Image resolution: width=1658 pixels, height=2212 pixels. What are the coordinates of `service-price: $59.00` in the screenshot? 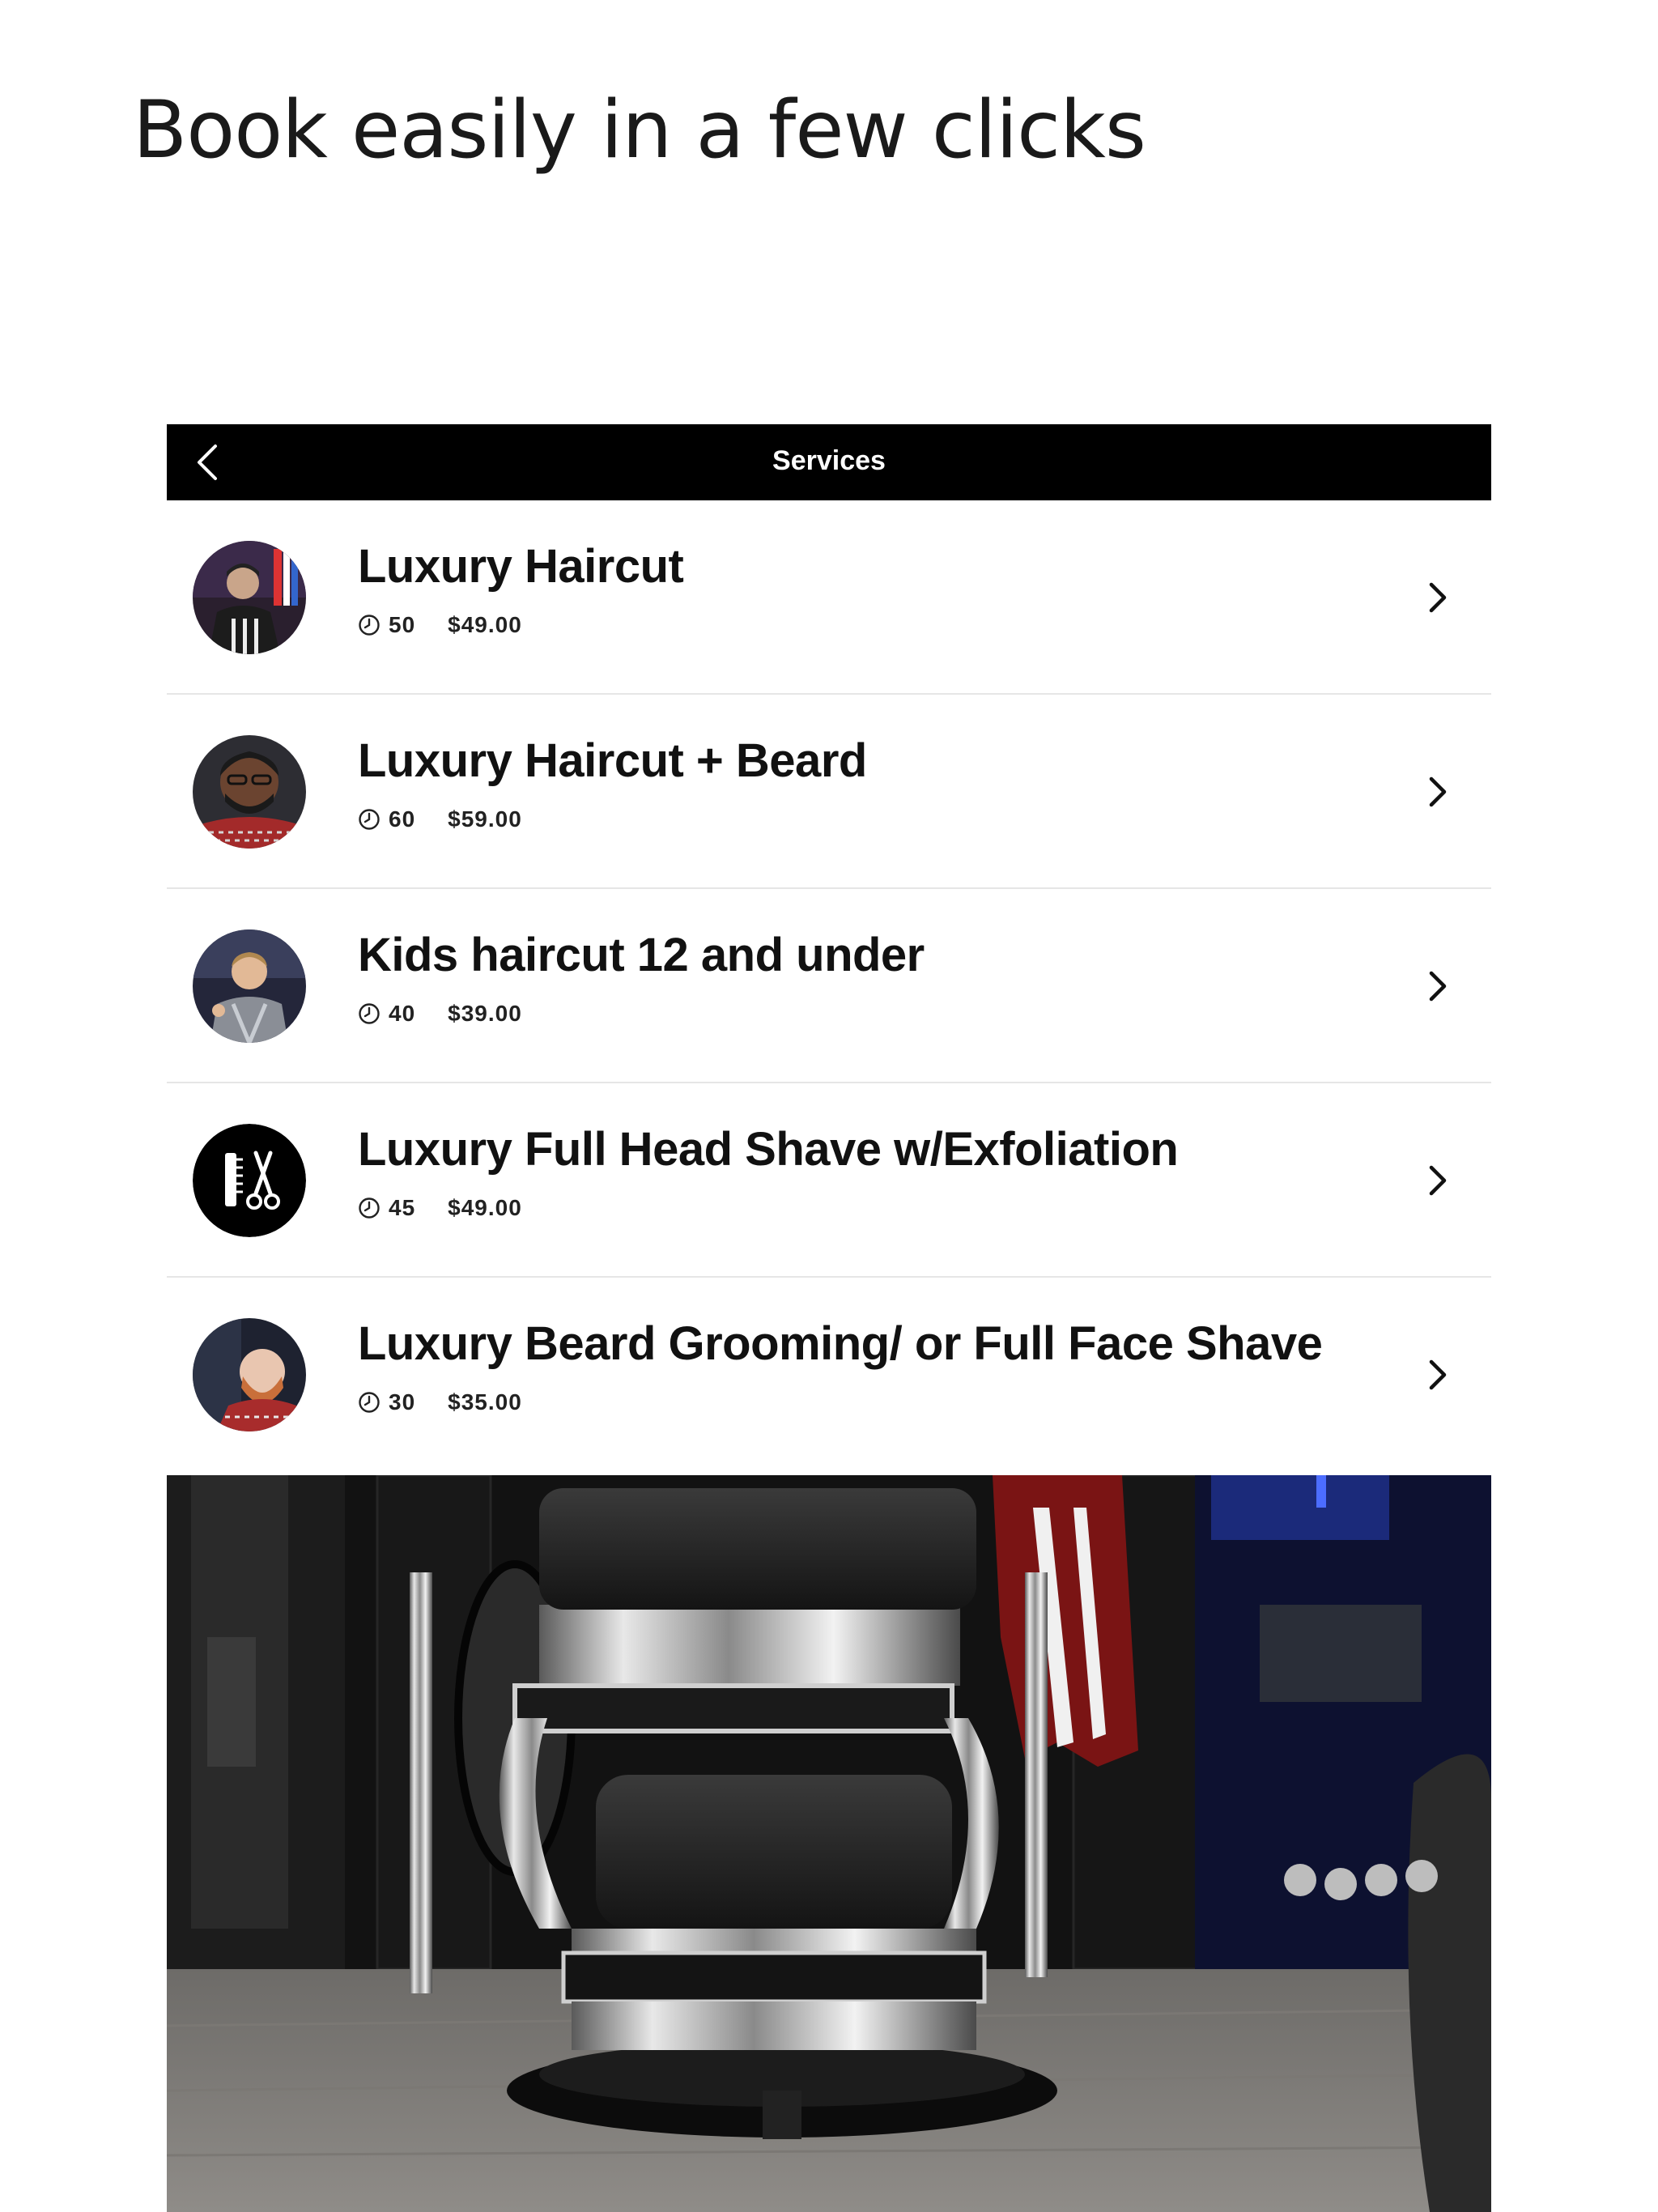 It's located at (485, 819).